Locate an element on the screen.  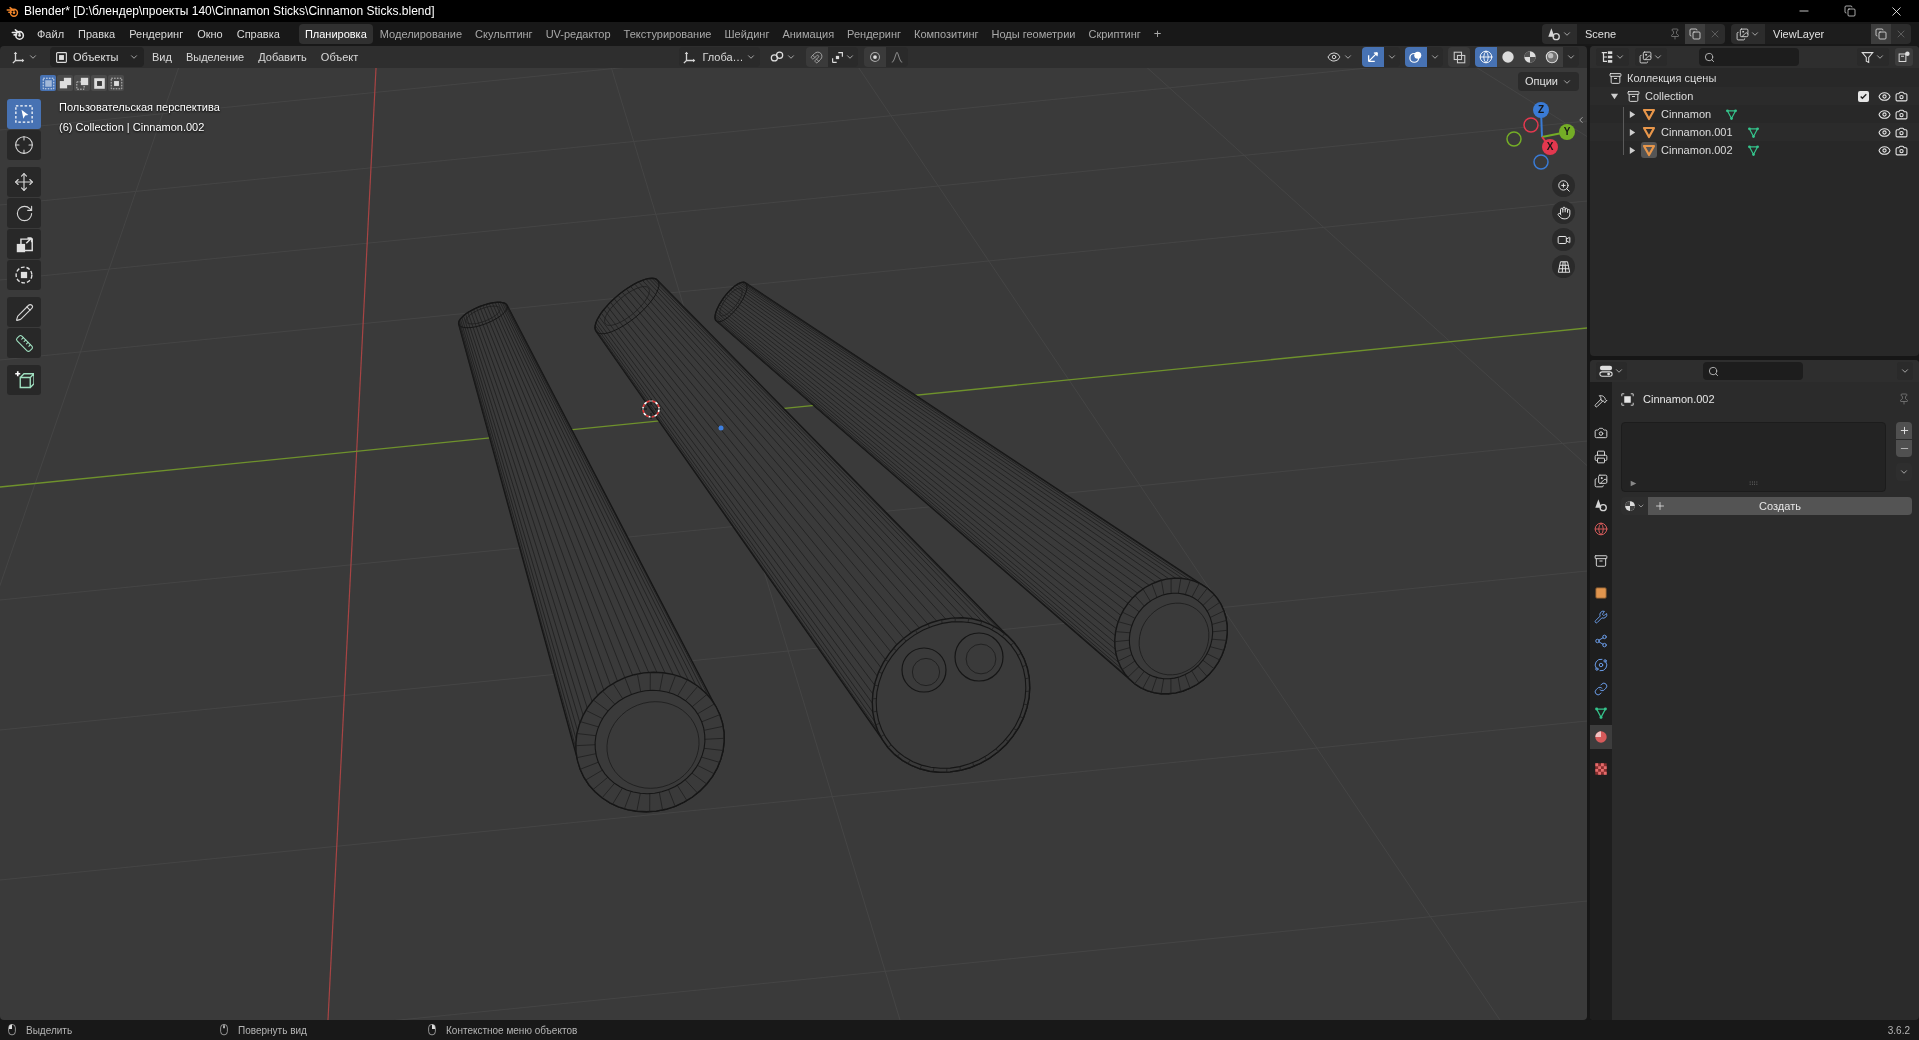
filter-button is located at coordinates (1873, 57).